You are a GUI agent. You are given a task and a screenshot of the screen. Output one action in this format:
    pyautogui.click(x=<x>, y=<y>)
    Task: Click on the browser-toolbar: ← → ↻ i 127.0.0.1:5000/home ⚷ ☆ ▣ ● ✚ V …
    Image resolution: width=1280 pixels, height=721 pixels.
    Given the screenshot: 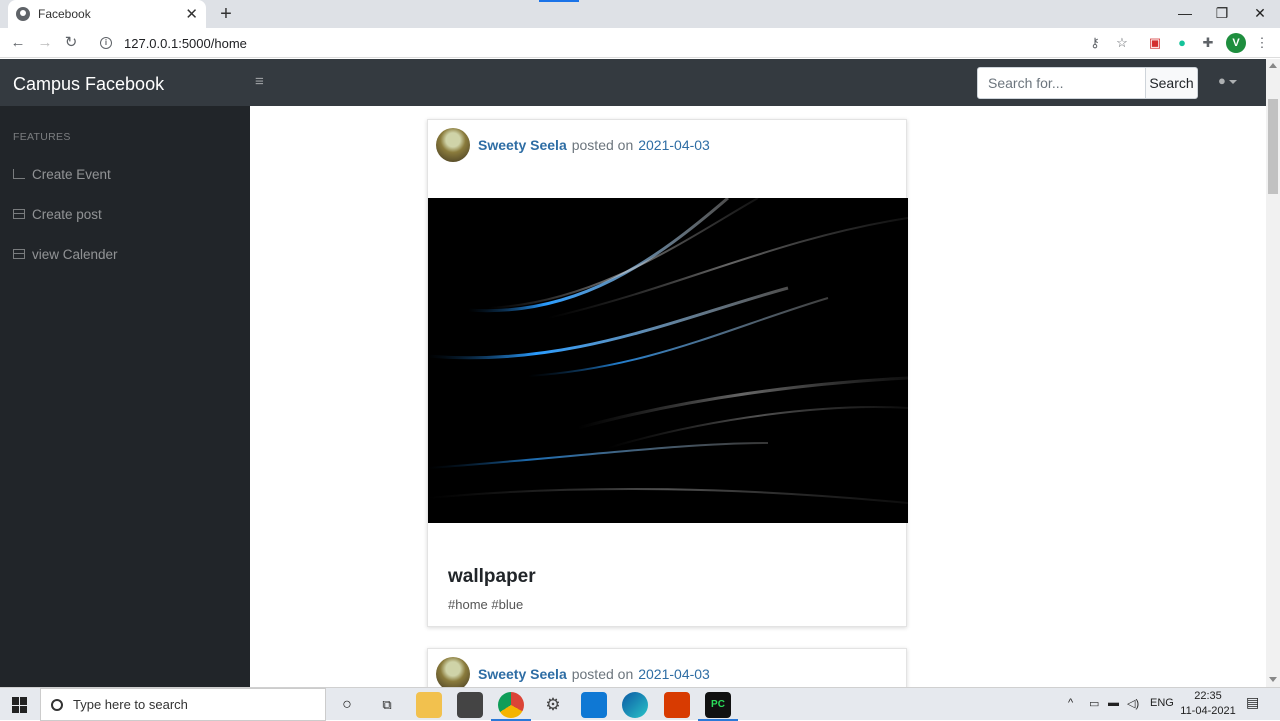 What is the action you would take?
    pyautogui.click(x=640, y=43)
    